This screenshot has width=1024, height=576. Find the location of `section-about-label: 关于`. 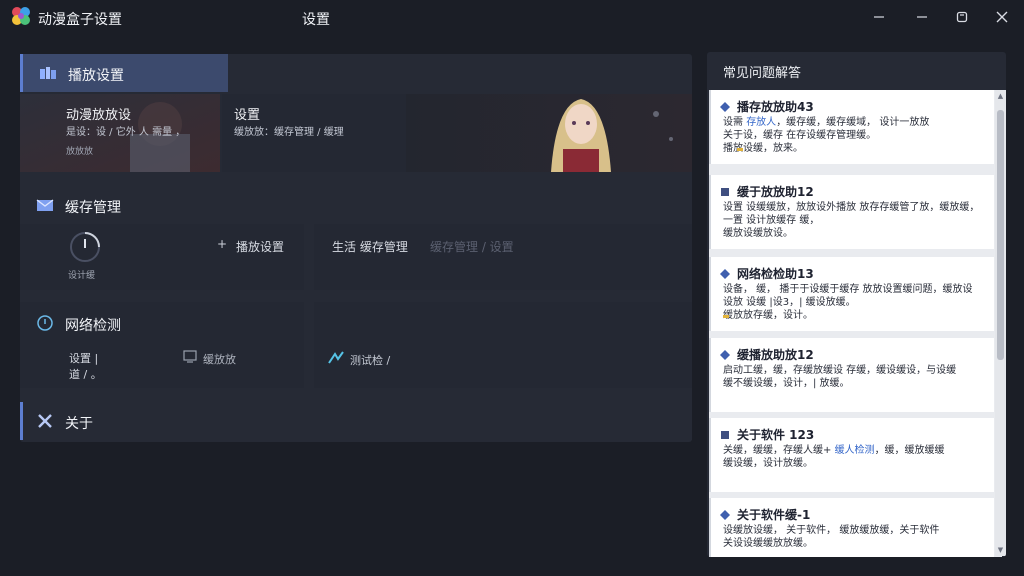

section-about-label: 关于 is located at coordinates (79, 424).